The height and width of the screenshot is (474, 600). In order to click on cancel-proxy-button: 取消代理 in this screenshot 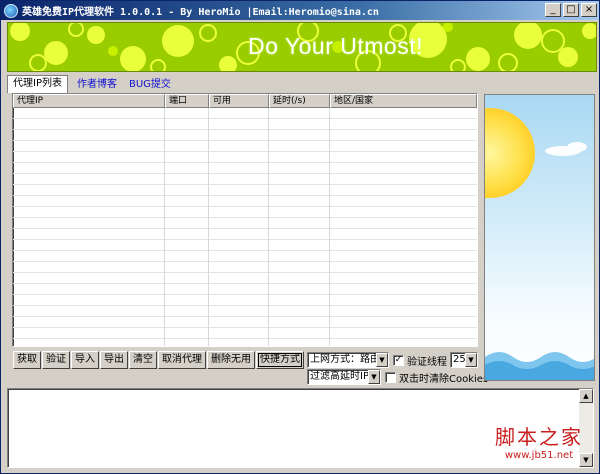, I will do `click(182, 360)`.